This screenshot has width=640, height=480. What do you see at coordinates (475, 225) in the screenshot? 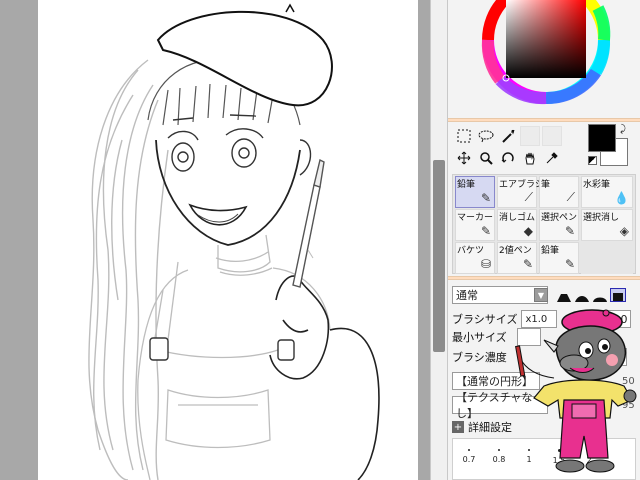
I see `tool-marker: マーカー ✎` at bounding box center [475, 225].